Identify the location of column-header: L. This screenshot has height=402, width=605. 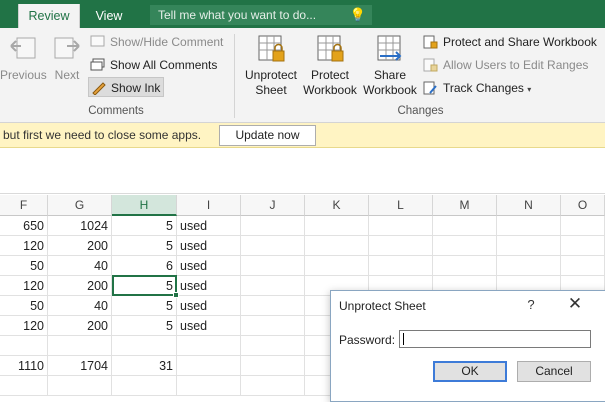
(401, 205).